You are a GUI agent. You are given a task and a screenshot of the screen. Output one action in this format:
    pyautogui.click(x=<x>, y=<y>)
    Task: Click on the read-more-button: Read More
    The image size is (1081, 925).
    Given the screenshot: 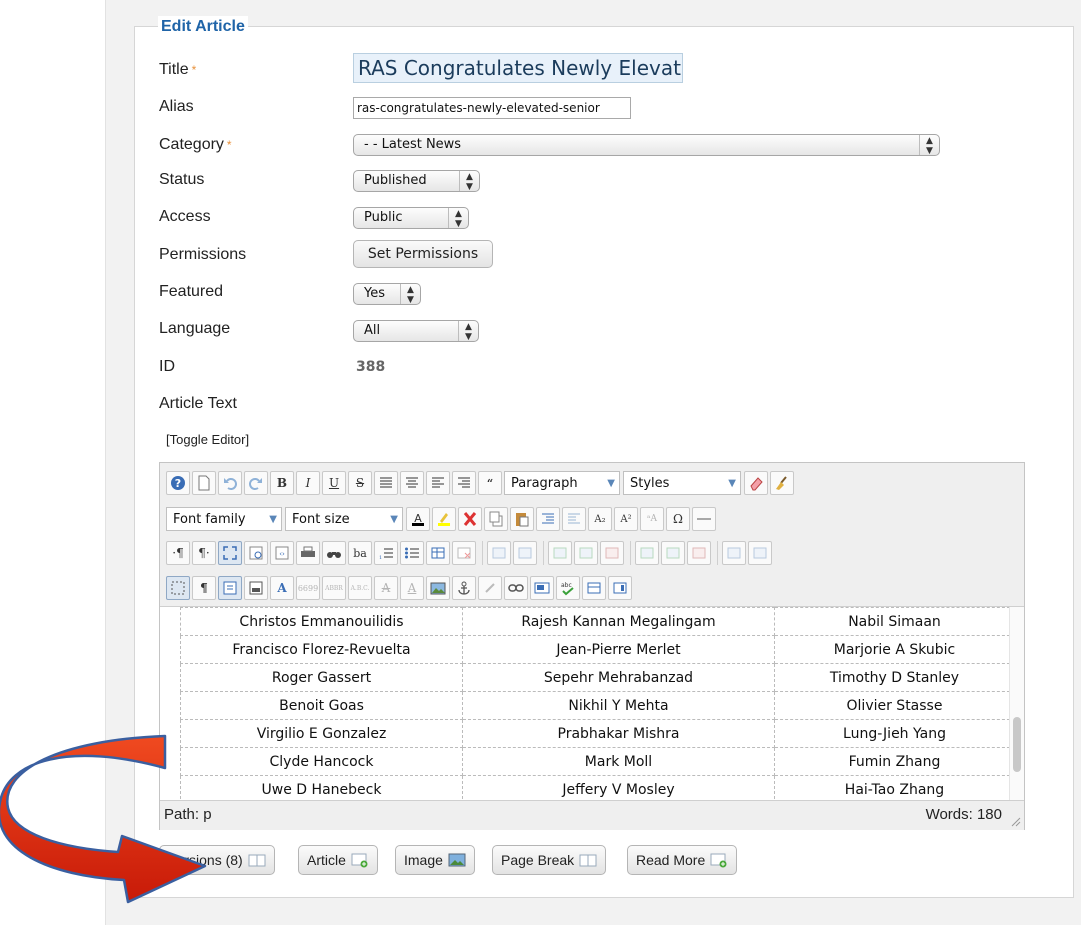 What is the action you would take?
    pyautogui.click(x=682, y=860)
    